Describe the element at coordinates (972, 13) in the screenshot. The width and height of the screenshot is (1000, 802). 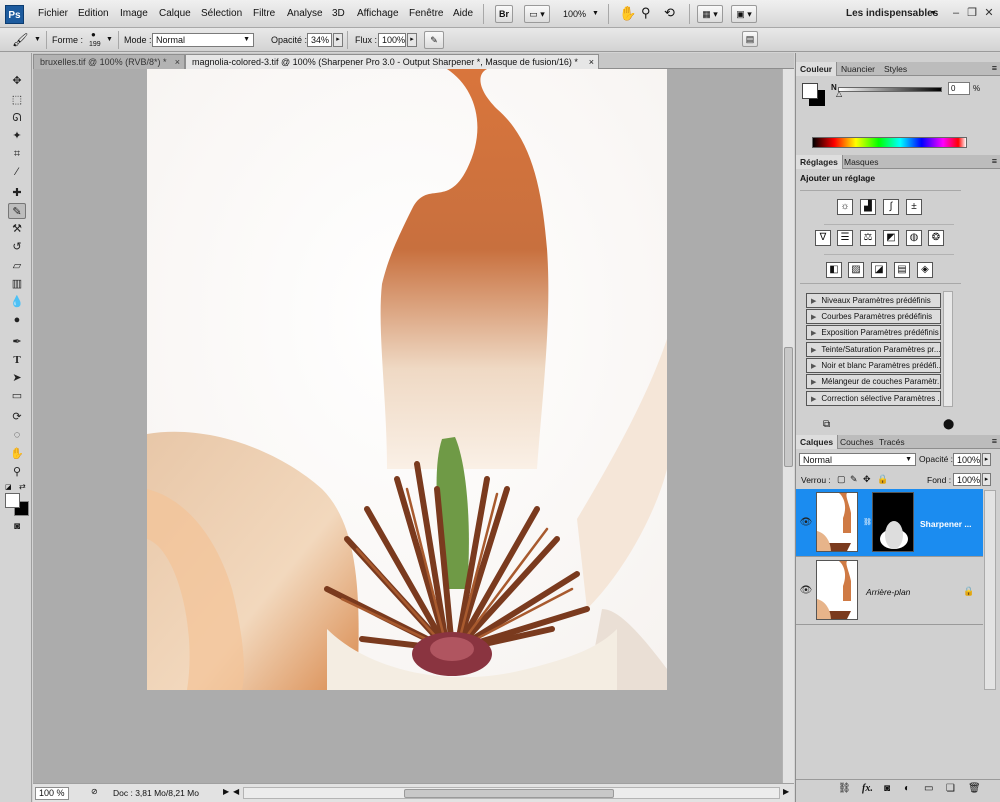
I see `restore-icon: ❐` at that location.